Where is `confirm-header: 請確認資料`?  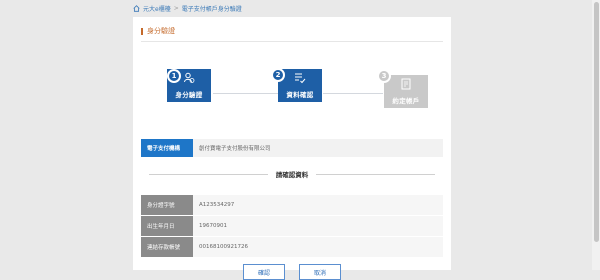
confirm-header: 請確認資料 is located at coordinates (292, 174).